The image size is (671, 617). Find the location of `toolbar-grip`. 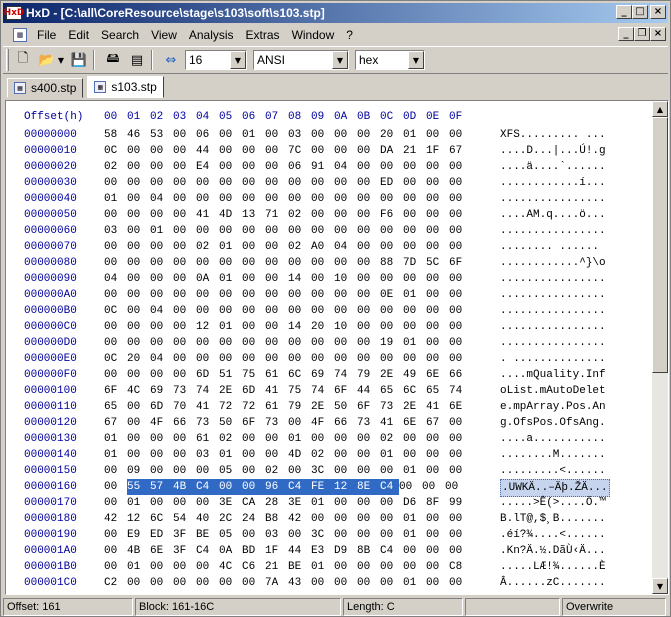

toolbar-grip is located at coordinates (7, 60).